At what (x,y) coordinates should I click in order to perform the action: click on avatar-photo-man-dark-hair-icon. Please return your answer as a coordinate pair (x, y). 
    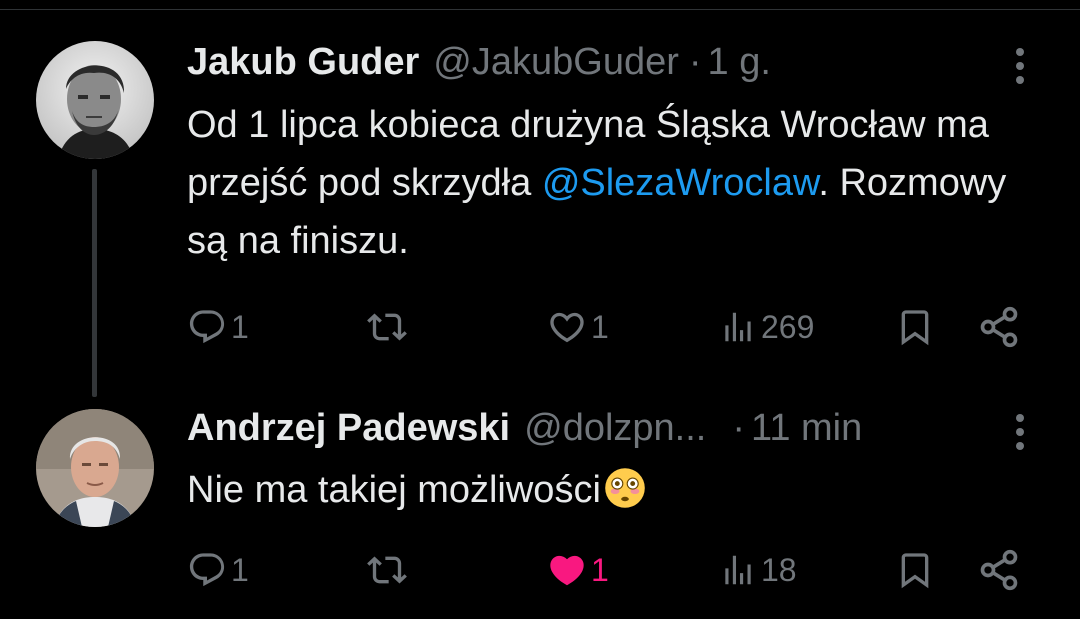
    Looking at the image, I should click on (95, 100).